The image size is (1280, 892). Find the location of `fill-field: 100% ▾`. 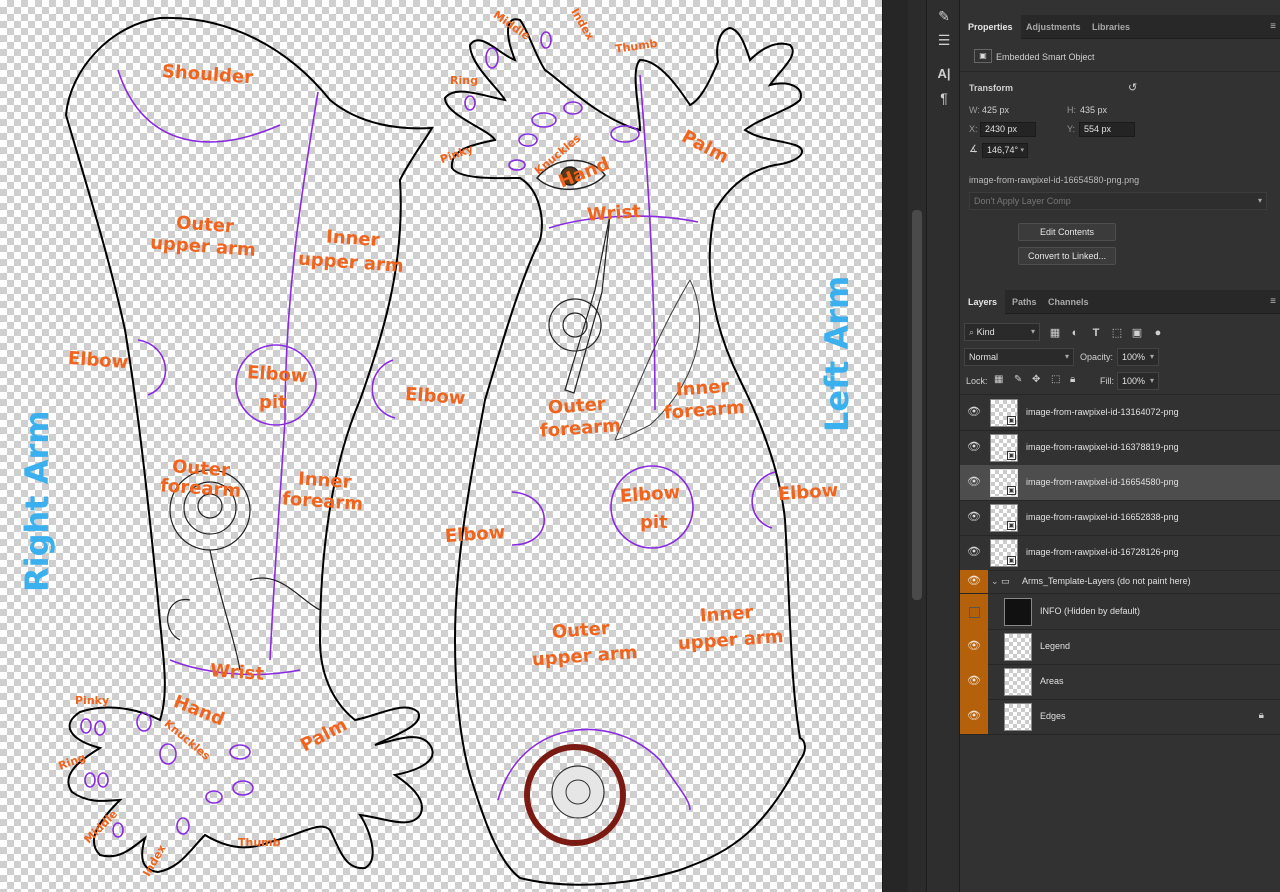

fill-field: 100% ▾ is located at coordinates (1138, 381).